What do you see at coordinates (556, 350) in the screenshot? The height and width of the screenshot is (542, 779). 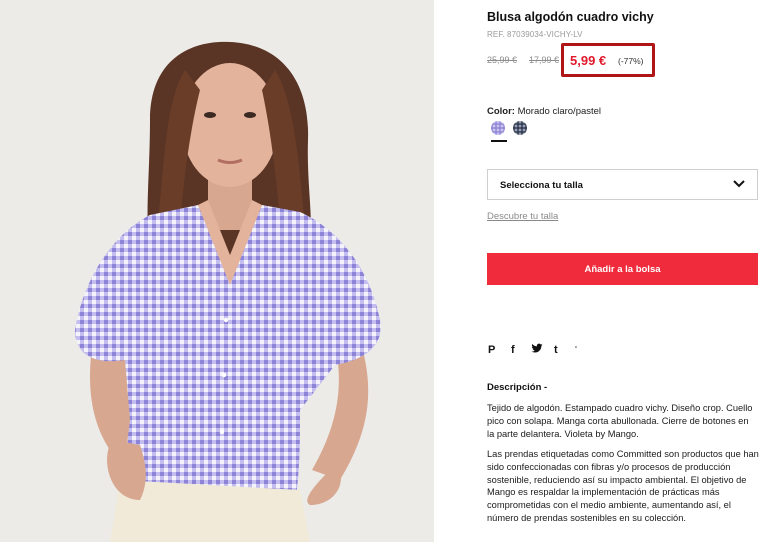 I see `tumblr-icon: t` at bounding box center [556, 350].